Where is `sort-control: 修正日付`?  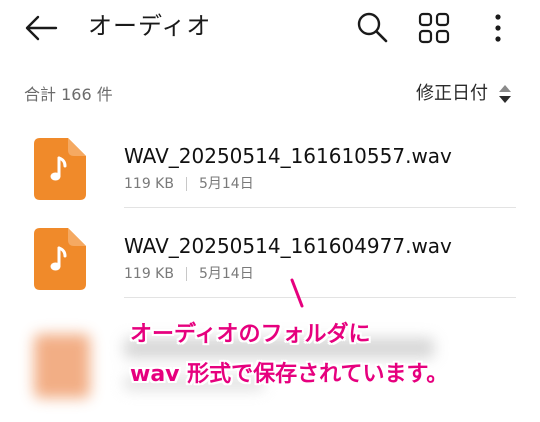
sort-control: 修正日付 is located at coordinates (464, 94).